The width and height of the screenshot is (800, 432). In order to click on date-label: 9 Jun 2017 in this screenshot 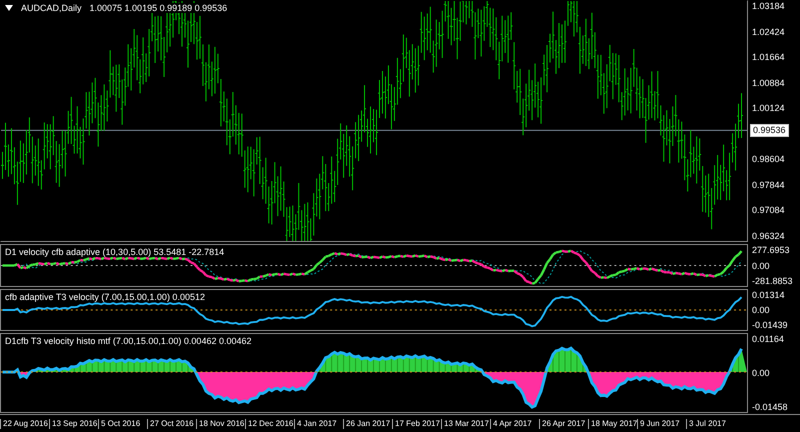, I will do `click(661, 424)`.